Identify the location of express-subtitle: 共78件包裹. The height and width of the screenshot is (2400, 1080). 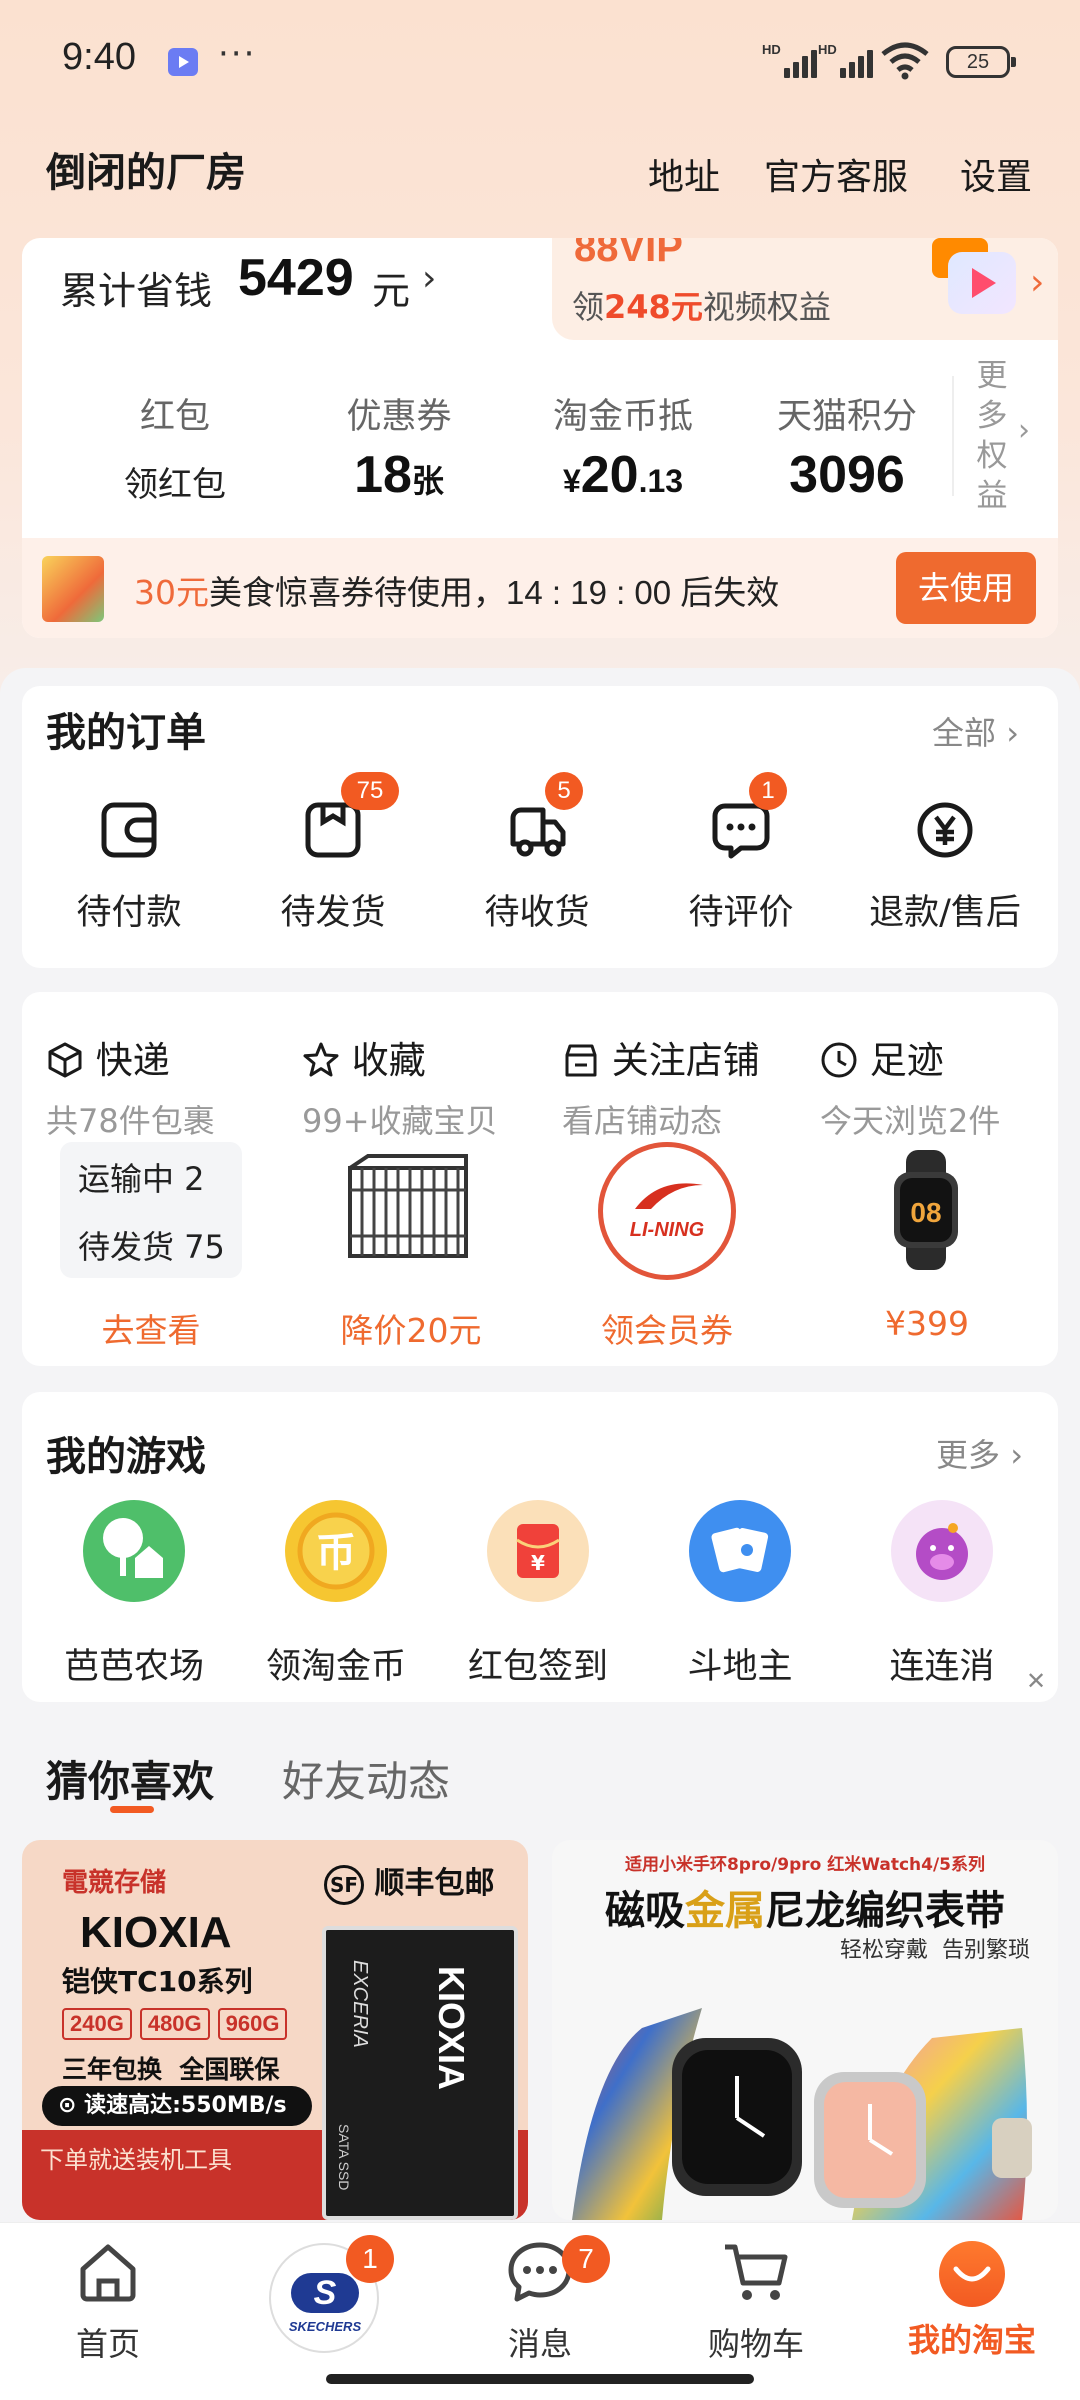
(130, 1121).